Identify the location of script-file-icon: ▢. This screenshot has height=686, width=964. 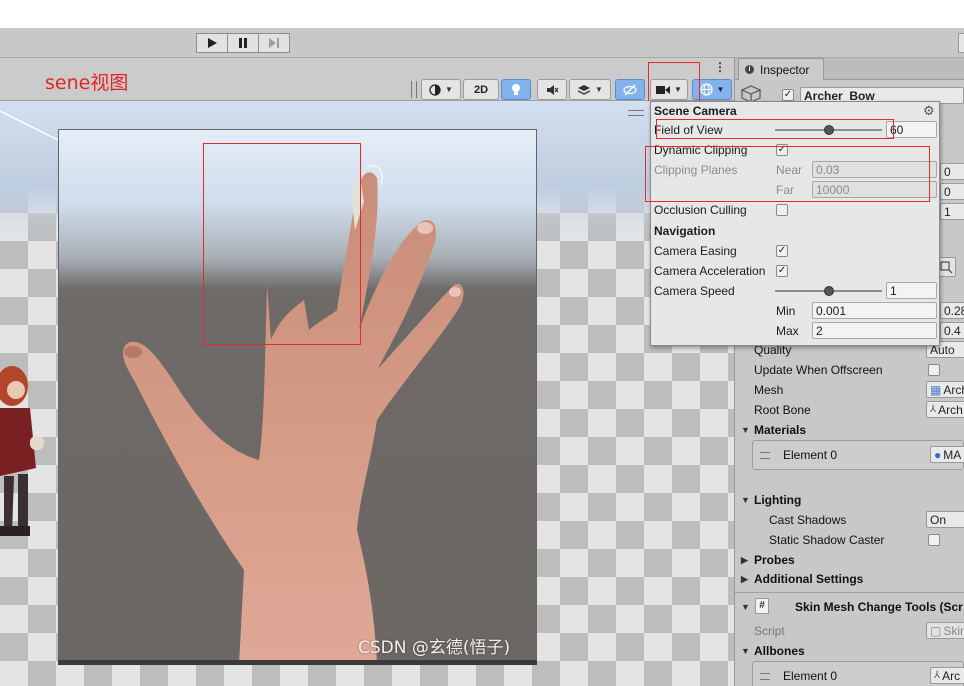
(936, 630).